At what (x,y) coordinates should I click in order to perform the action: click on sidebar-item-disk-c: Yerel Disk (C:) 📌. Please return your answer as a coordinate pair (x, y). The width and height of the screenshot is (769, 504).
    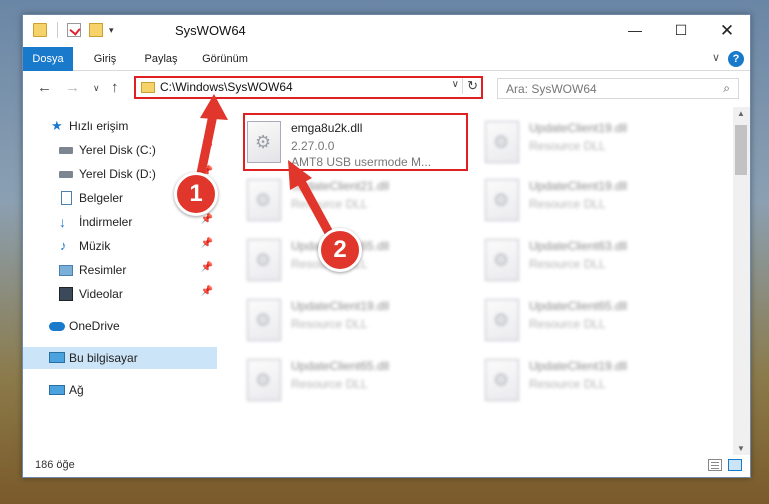
    Looking at the image, I should click on (120, 150).